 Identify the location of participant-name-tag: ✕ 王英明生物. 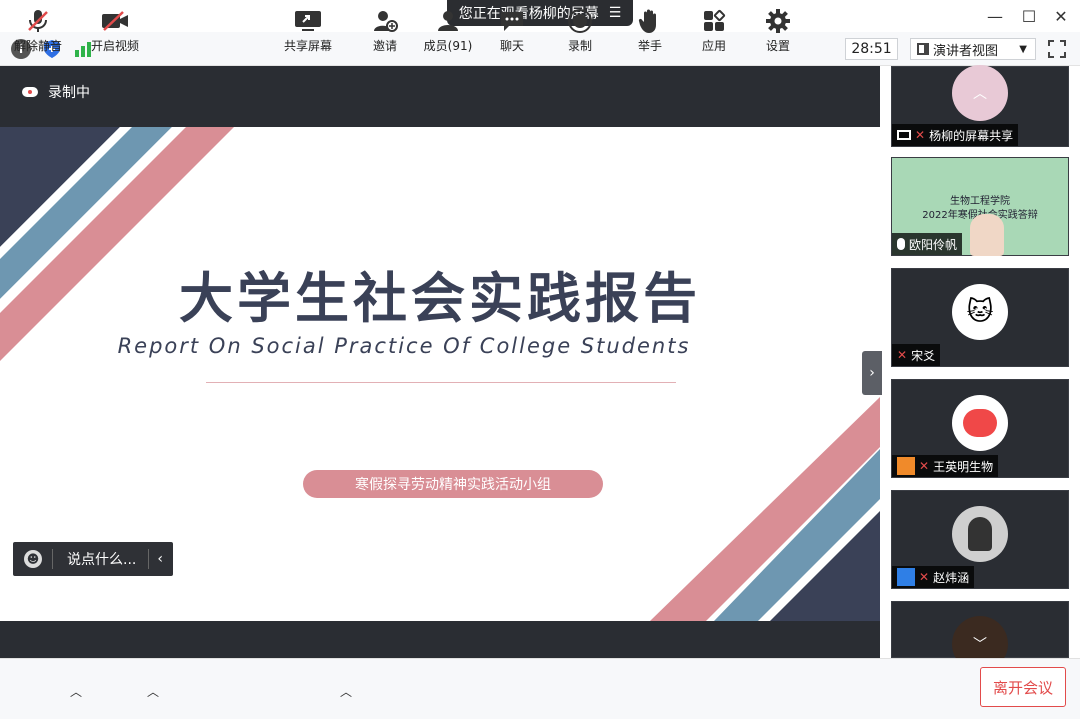
(945, 466).